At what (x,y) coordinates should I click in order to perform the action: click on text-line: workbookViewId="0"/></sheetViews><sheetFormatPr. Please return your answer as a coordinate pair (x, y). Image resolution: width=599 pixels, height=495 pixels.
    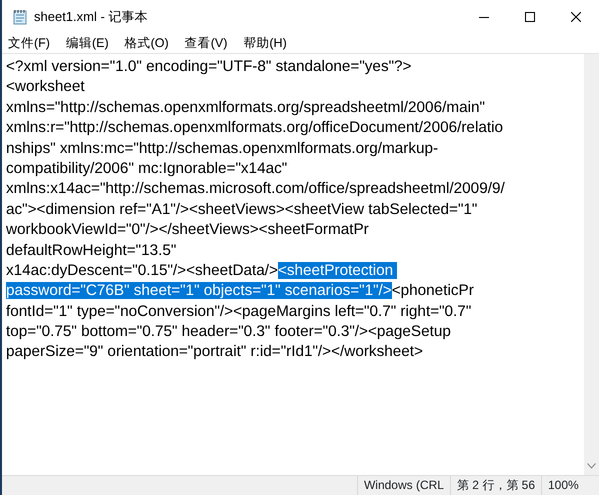
    Looking at the image, I should click on (187, 229).